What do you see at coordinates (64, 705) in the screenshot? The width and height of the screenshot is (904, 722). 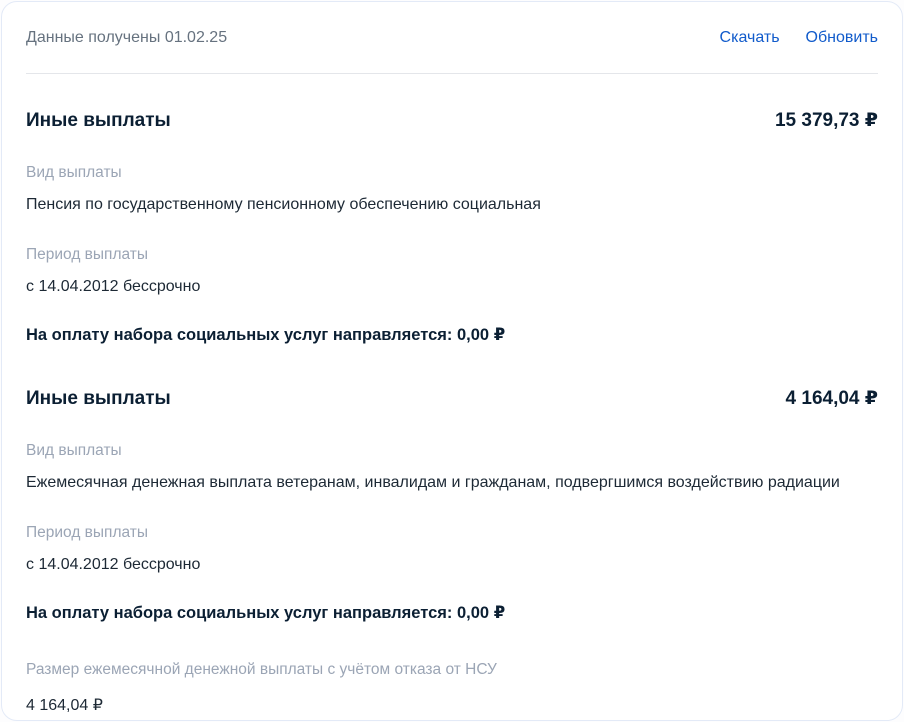 I see `field-value-nsu-refusal-amount: 4 164,04 ₽` at bounding box center [64, 705].